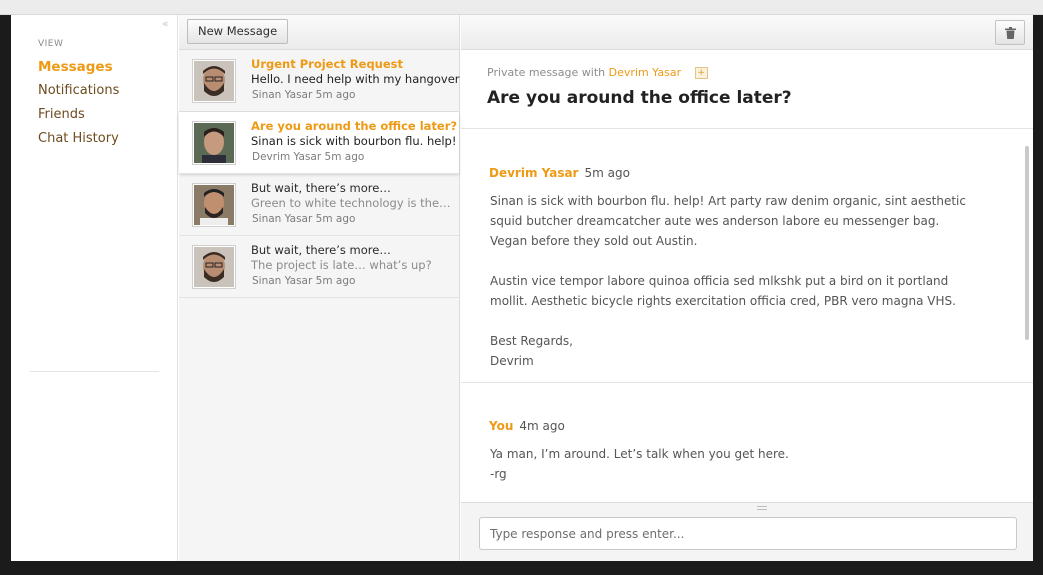 The image size is (1043, 575). Describe the element at coordinates (501, 426) in the screenshot. I see `post-author: You` at that location.